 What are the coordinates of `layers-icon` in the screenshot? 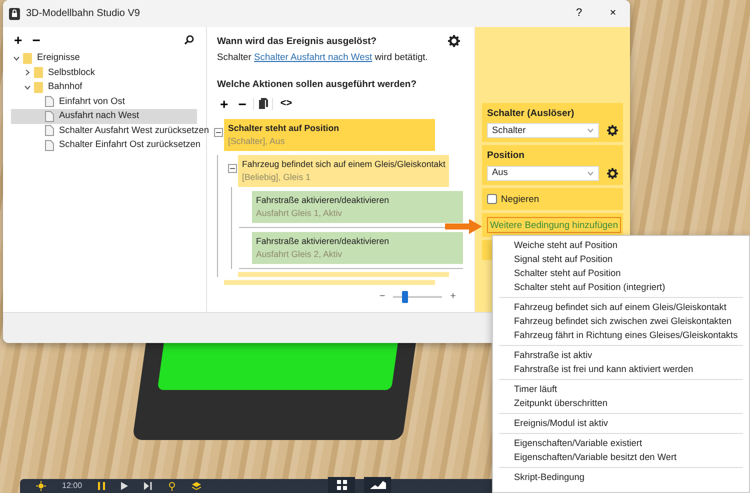 It's located at (197, 486).